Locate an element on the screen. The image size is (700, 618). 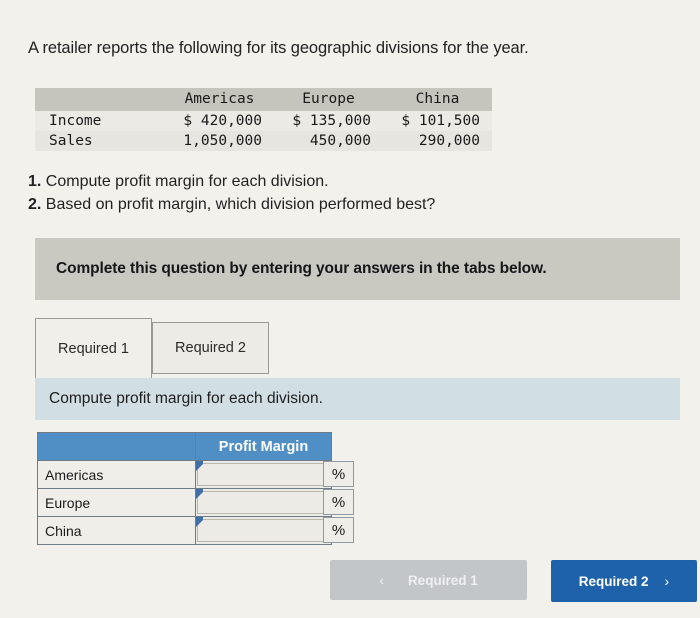
next-required-button: Required 2 › is located at coordinates (624, 581).